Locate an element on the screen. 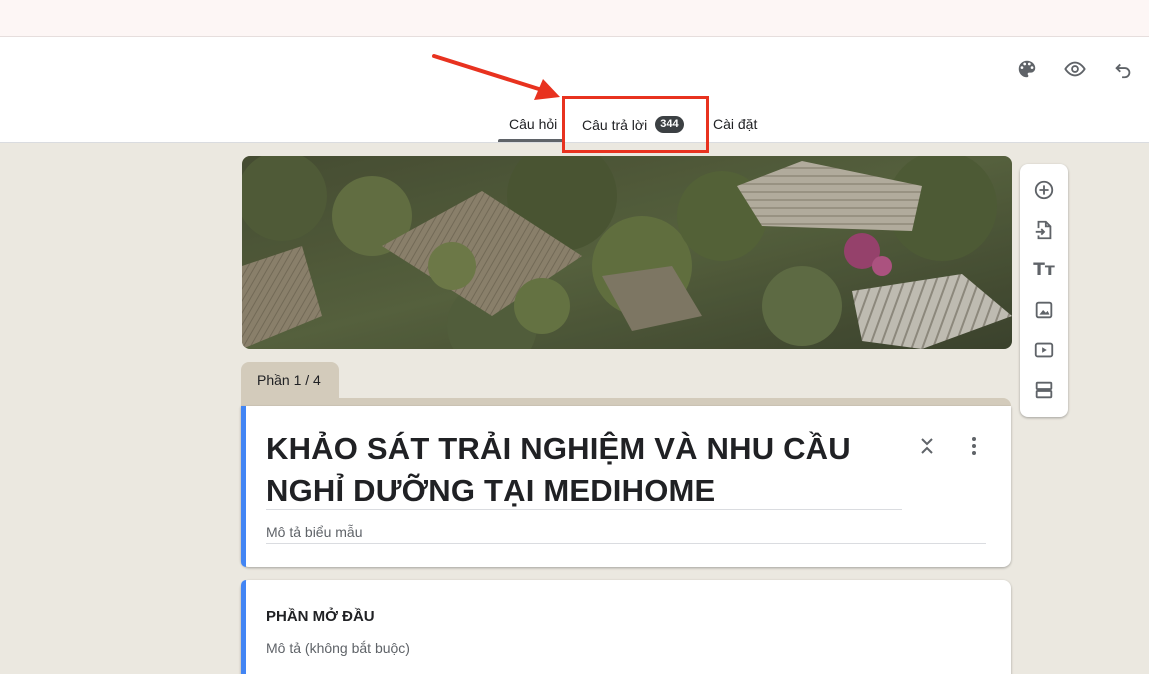  add-video-icon is located at coordinates (1044, 350).